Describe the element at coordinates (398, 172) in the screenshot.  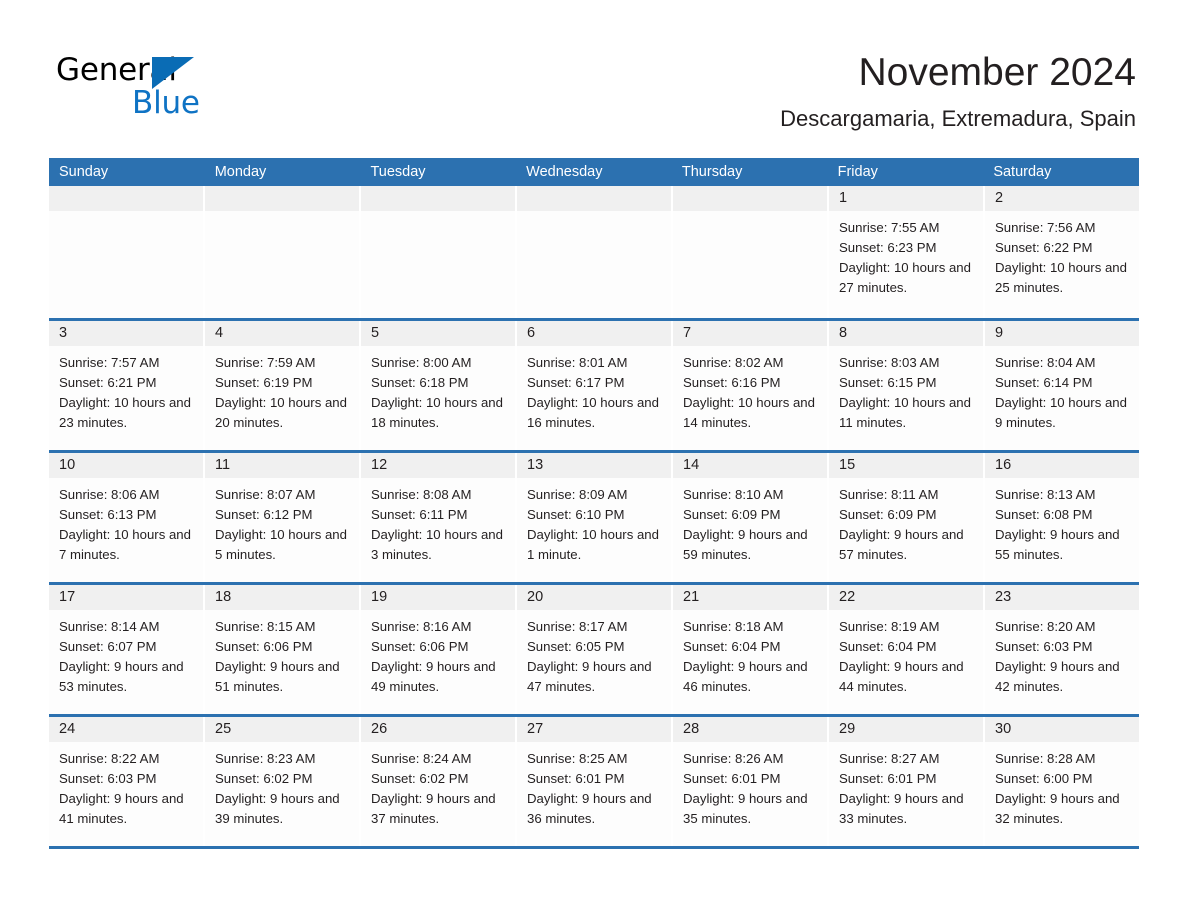
I see `weekday-header-tuesday: Tuesday` at that location.